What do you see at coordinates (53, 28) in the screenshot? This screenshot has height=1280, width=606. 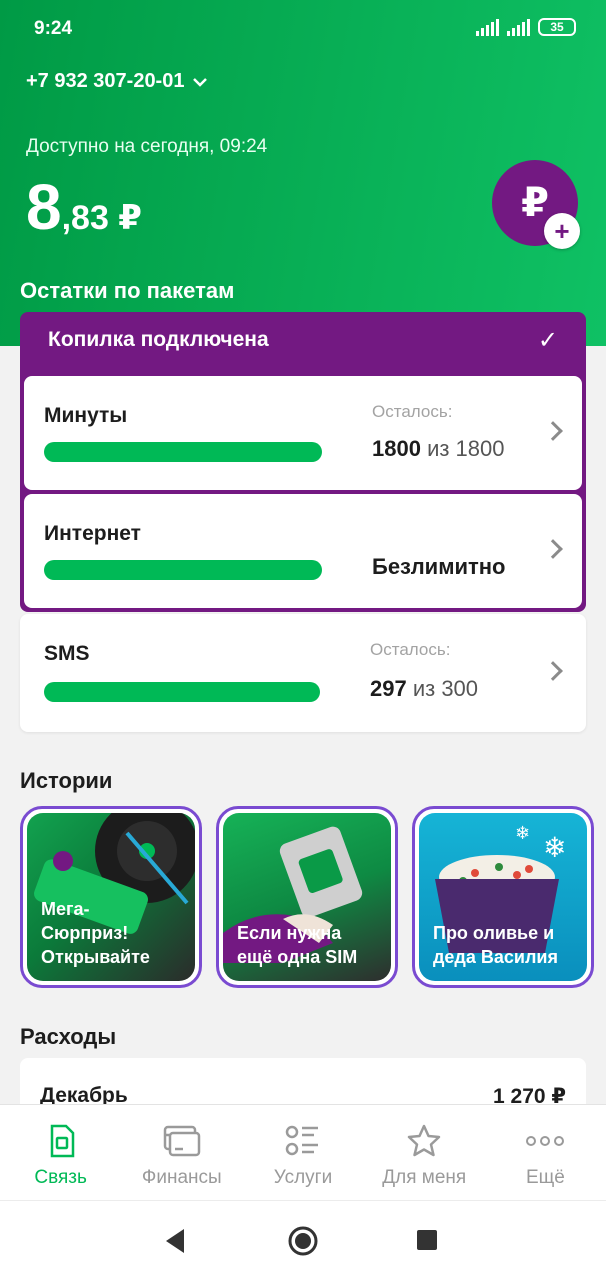 I see `status-time: 9:24` at bounding box center [53, 28].